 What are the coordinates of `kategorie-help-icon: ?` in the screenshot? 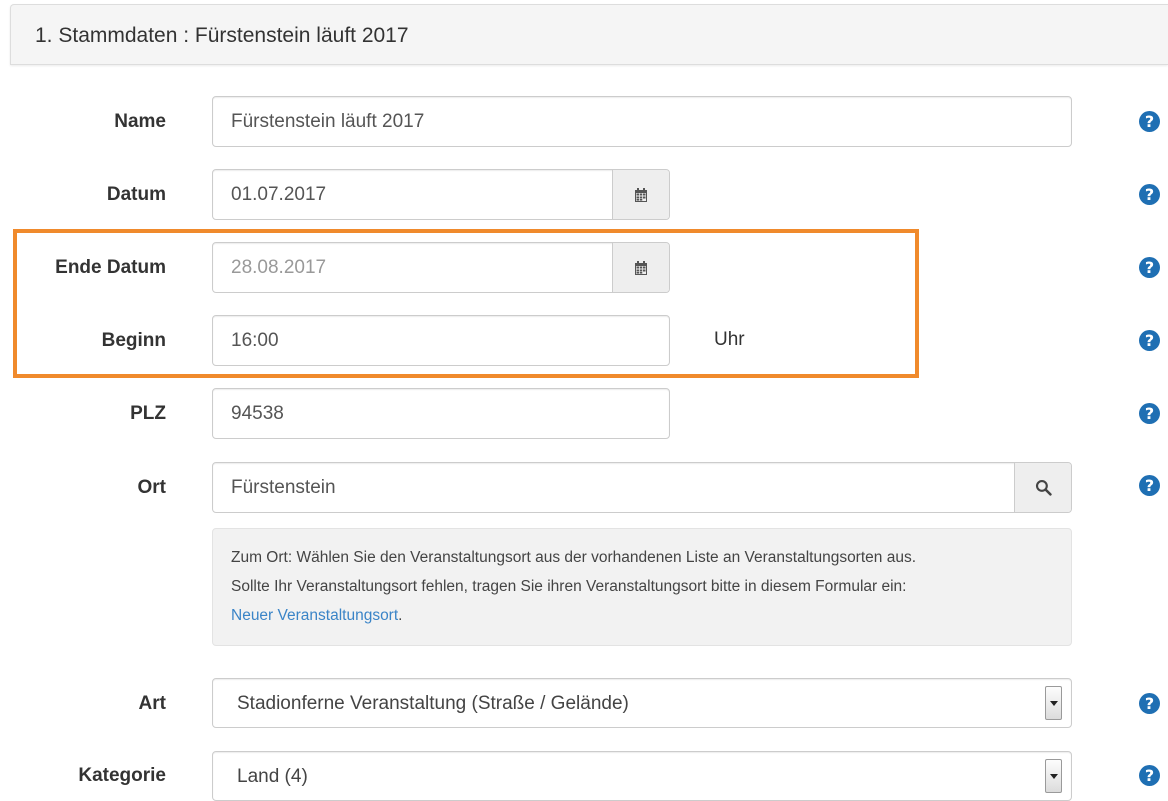 It's located at (1149, 775).